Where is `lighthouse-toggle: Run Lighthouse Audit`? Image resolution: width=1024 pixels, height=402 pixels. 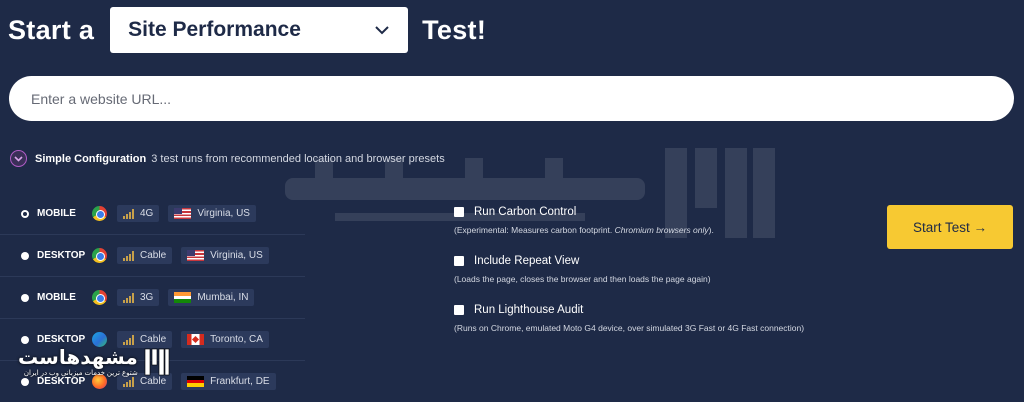
lighthouse-toggle: Run Lighthouse Audit is located at coordinates (634, 310).